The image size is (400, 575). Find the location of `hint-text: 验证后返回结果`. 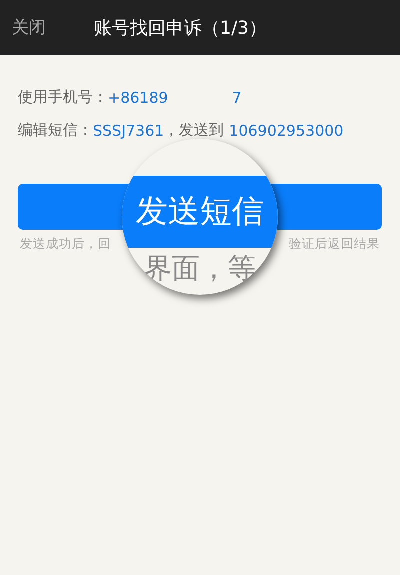

hint-text: 验证后返回结果 is located at coordinates (334, 244).